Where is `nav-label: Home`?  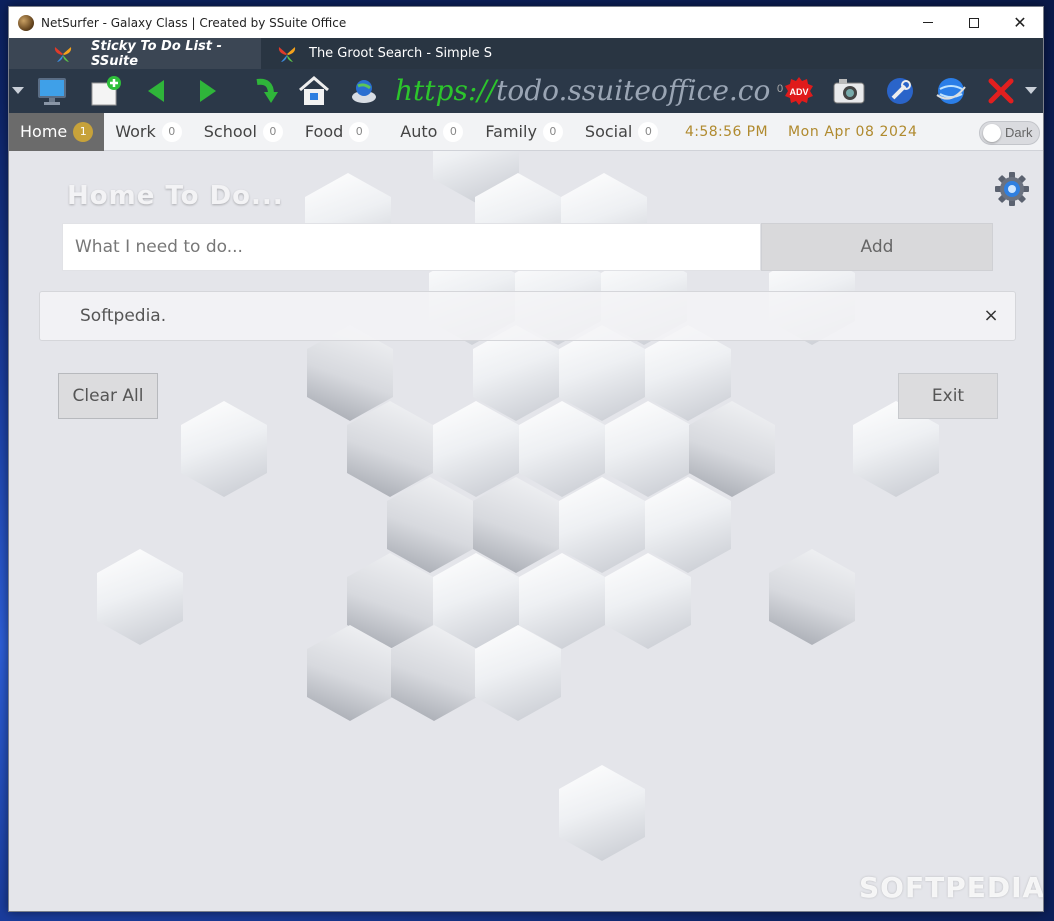 nav-label: Home is located at coordinates (44, 131).